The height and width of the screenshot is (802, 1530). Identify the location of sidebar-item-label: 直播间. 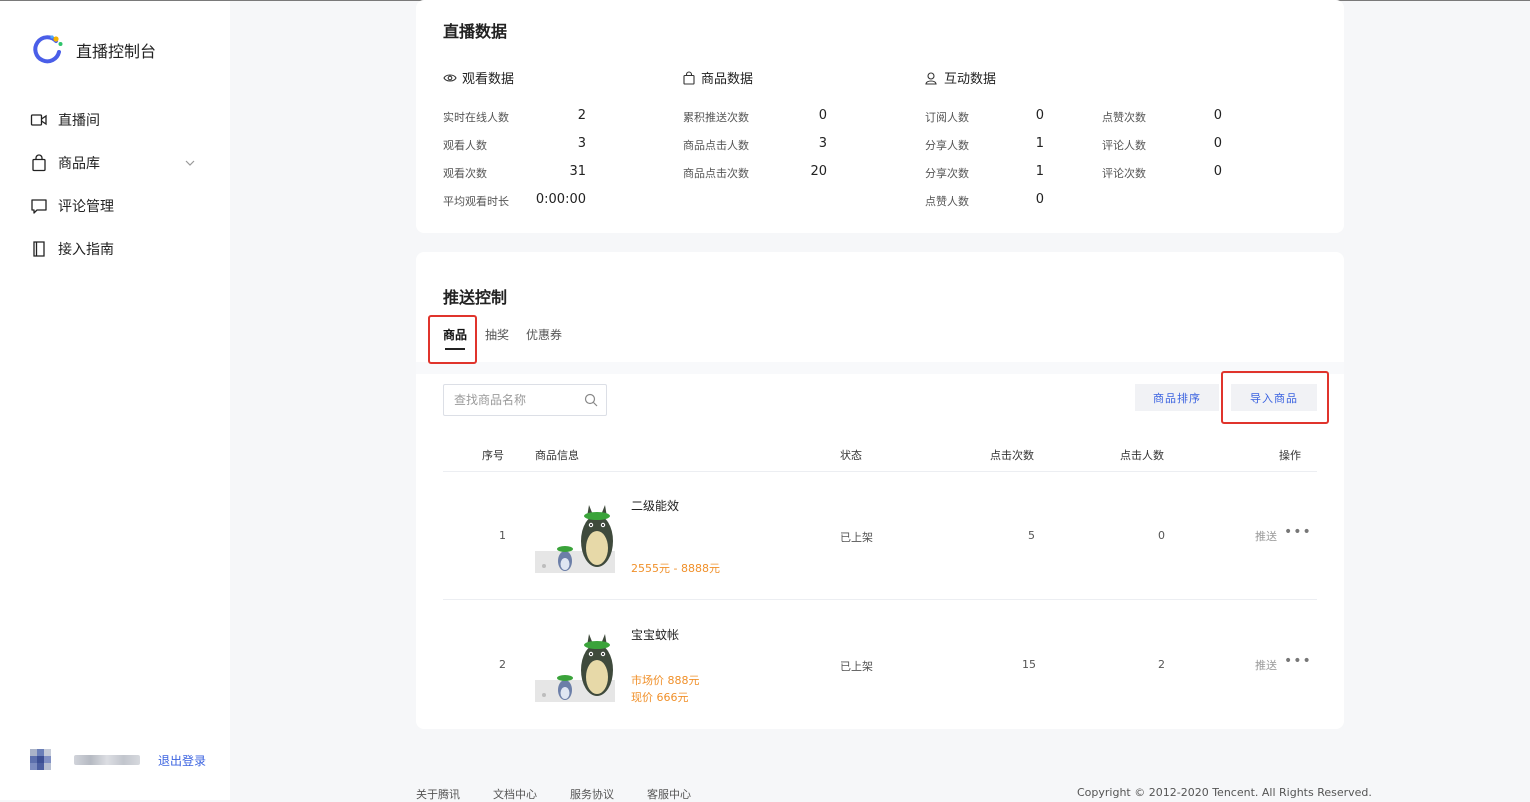
(79, 121).